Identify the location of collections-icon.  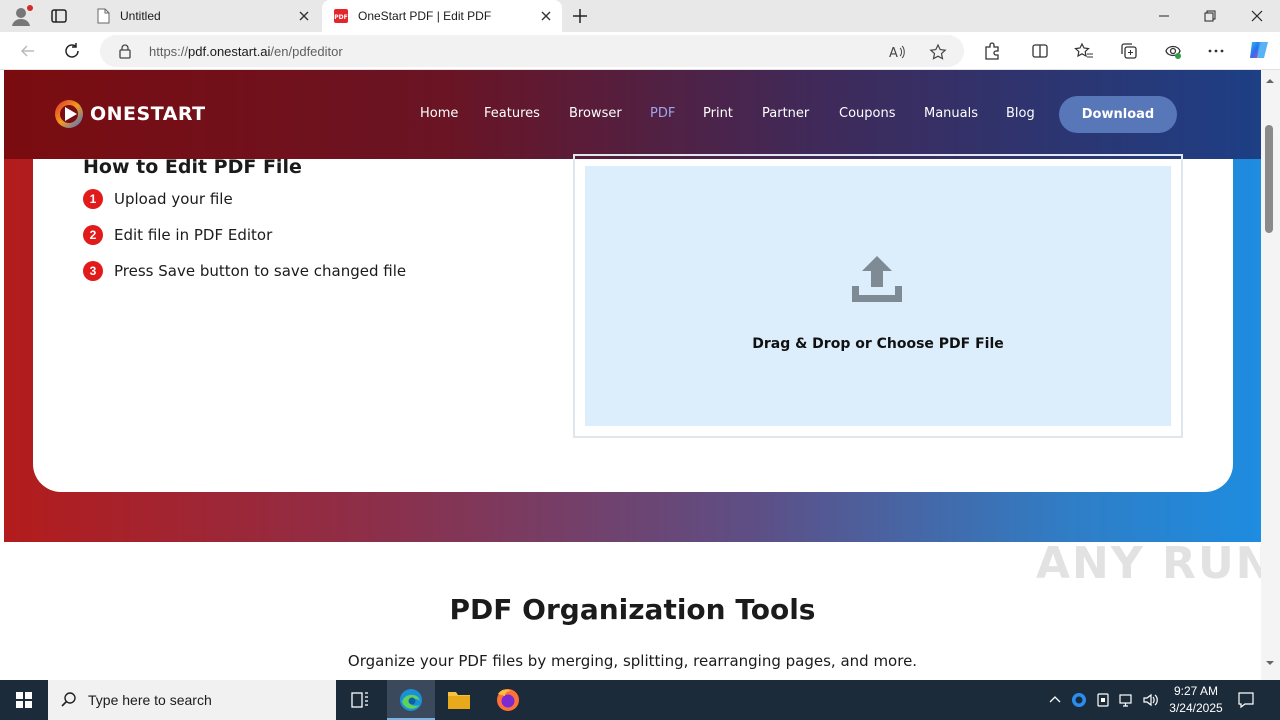
(1129, 51).